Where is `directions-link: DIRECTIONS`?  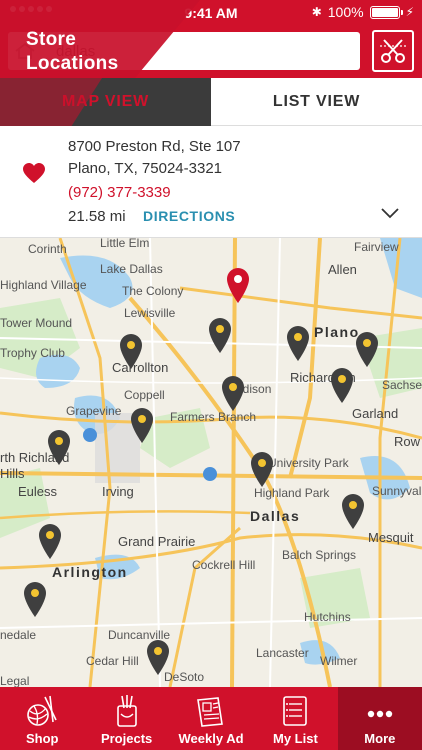
directions-link: DIRECTIONS is located at coordinates (189, 216).